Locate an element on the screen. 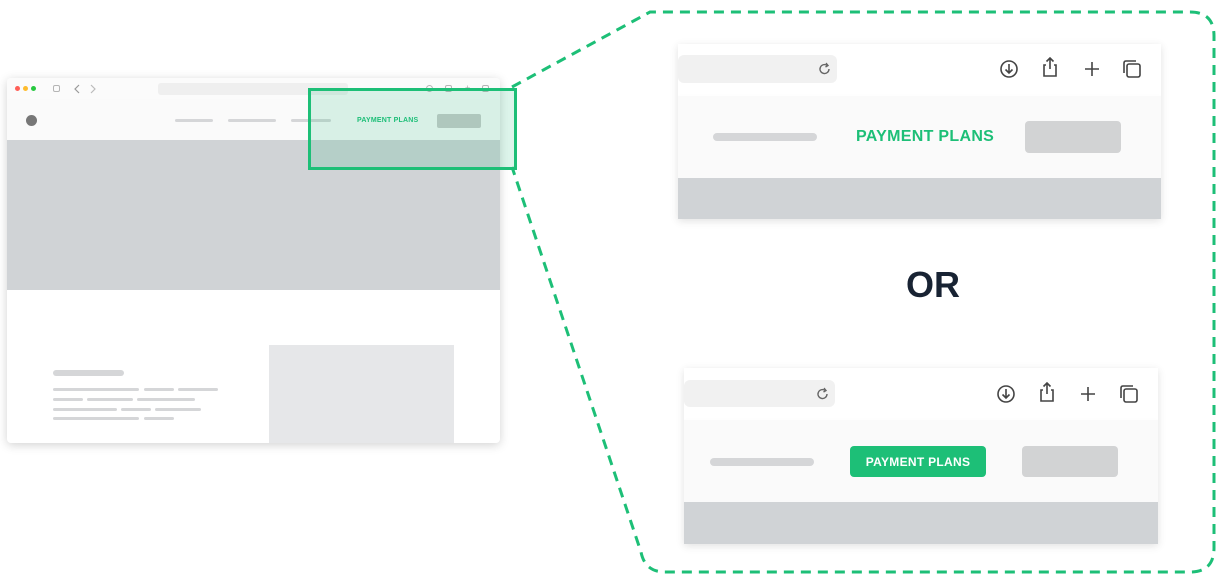  payment-plans-text-link: PAYMENT PLANS is located at coordinates (925, 137).